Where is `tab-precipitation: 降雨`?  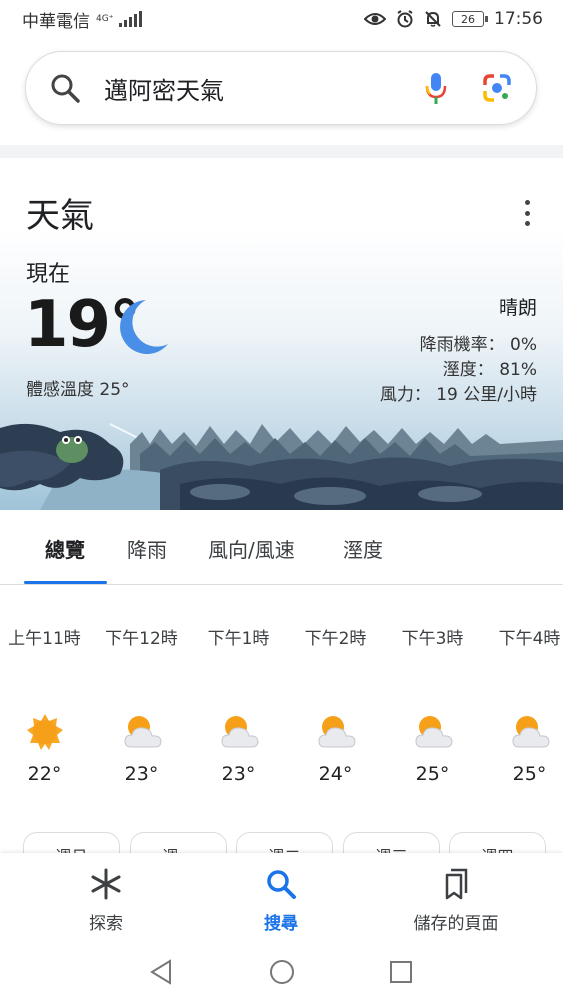 tab-precipitation: 降雨 is located at coordinates (147, 548).